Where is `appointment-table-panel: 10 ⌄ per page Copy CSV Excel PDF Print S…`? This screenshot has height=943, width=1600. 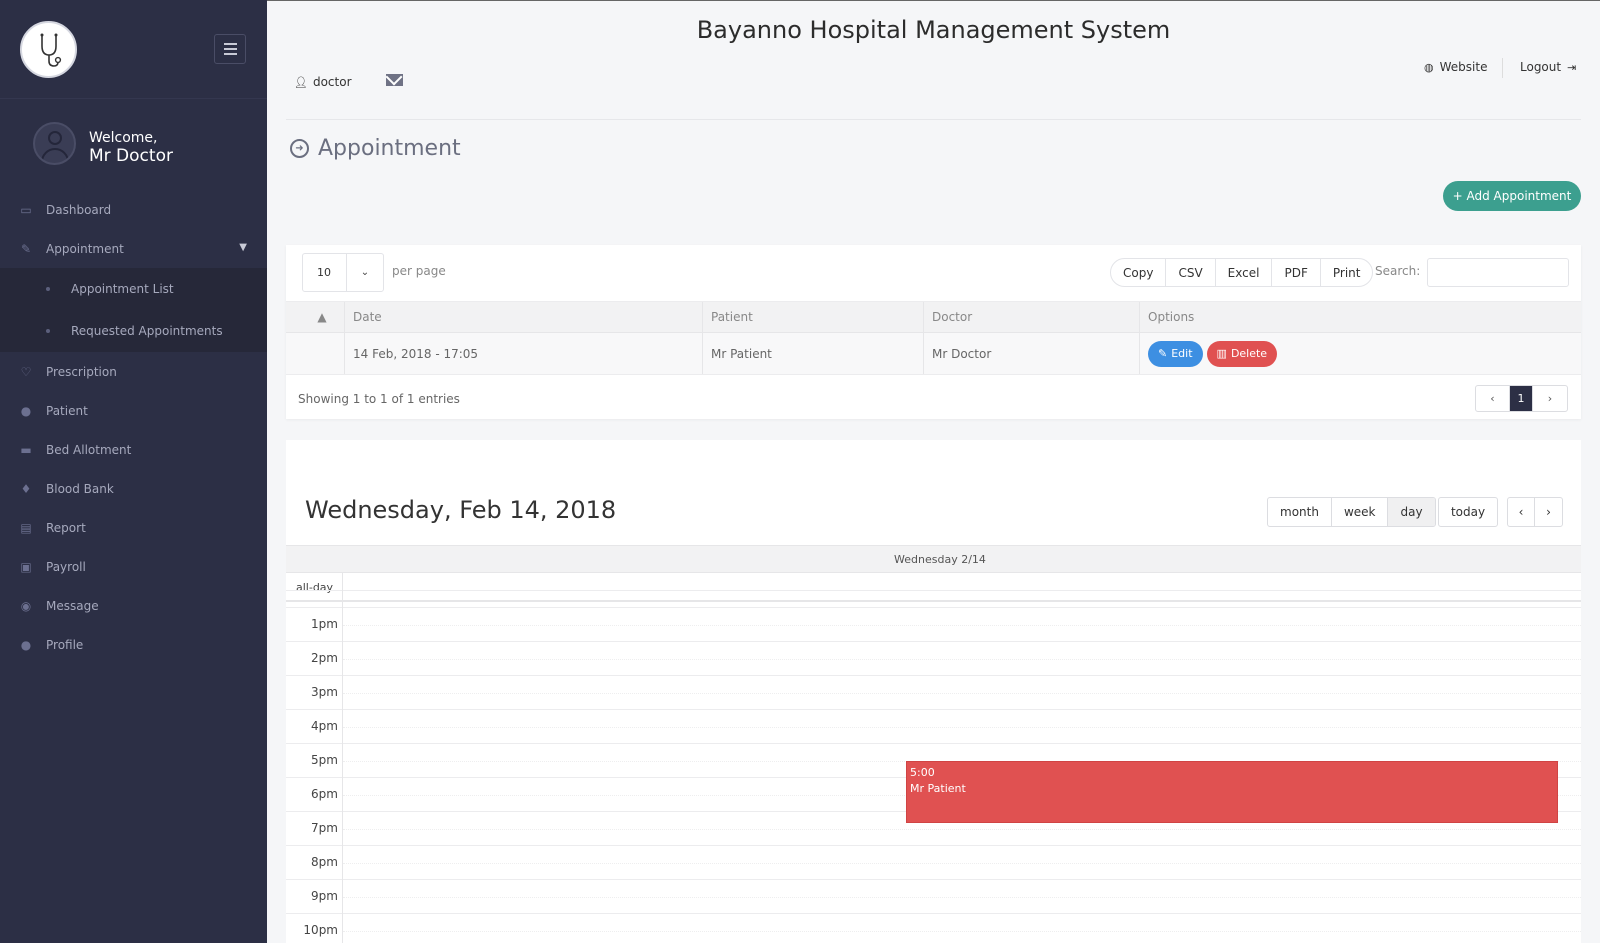 appointment-table-panel: 10 ⌄ per page Copy CSV Excel PDF Print S… is located at coordinates (933, 332).